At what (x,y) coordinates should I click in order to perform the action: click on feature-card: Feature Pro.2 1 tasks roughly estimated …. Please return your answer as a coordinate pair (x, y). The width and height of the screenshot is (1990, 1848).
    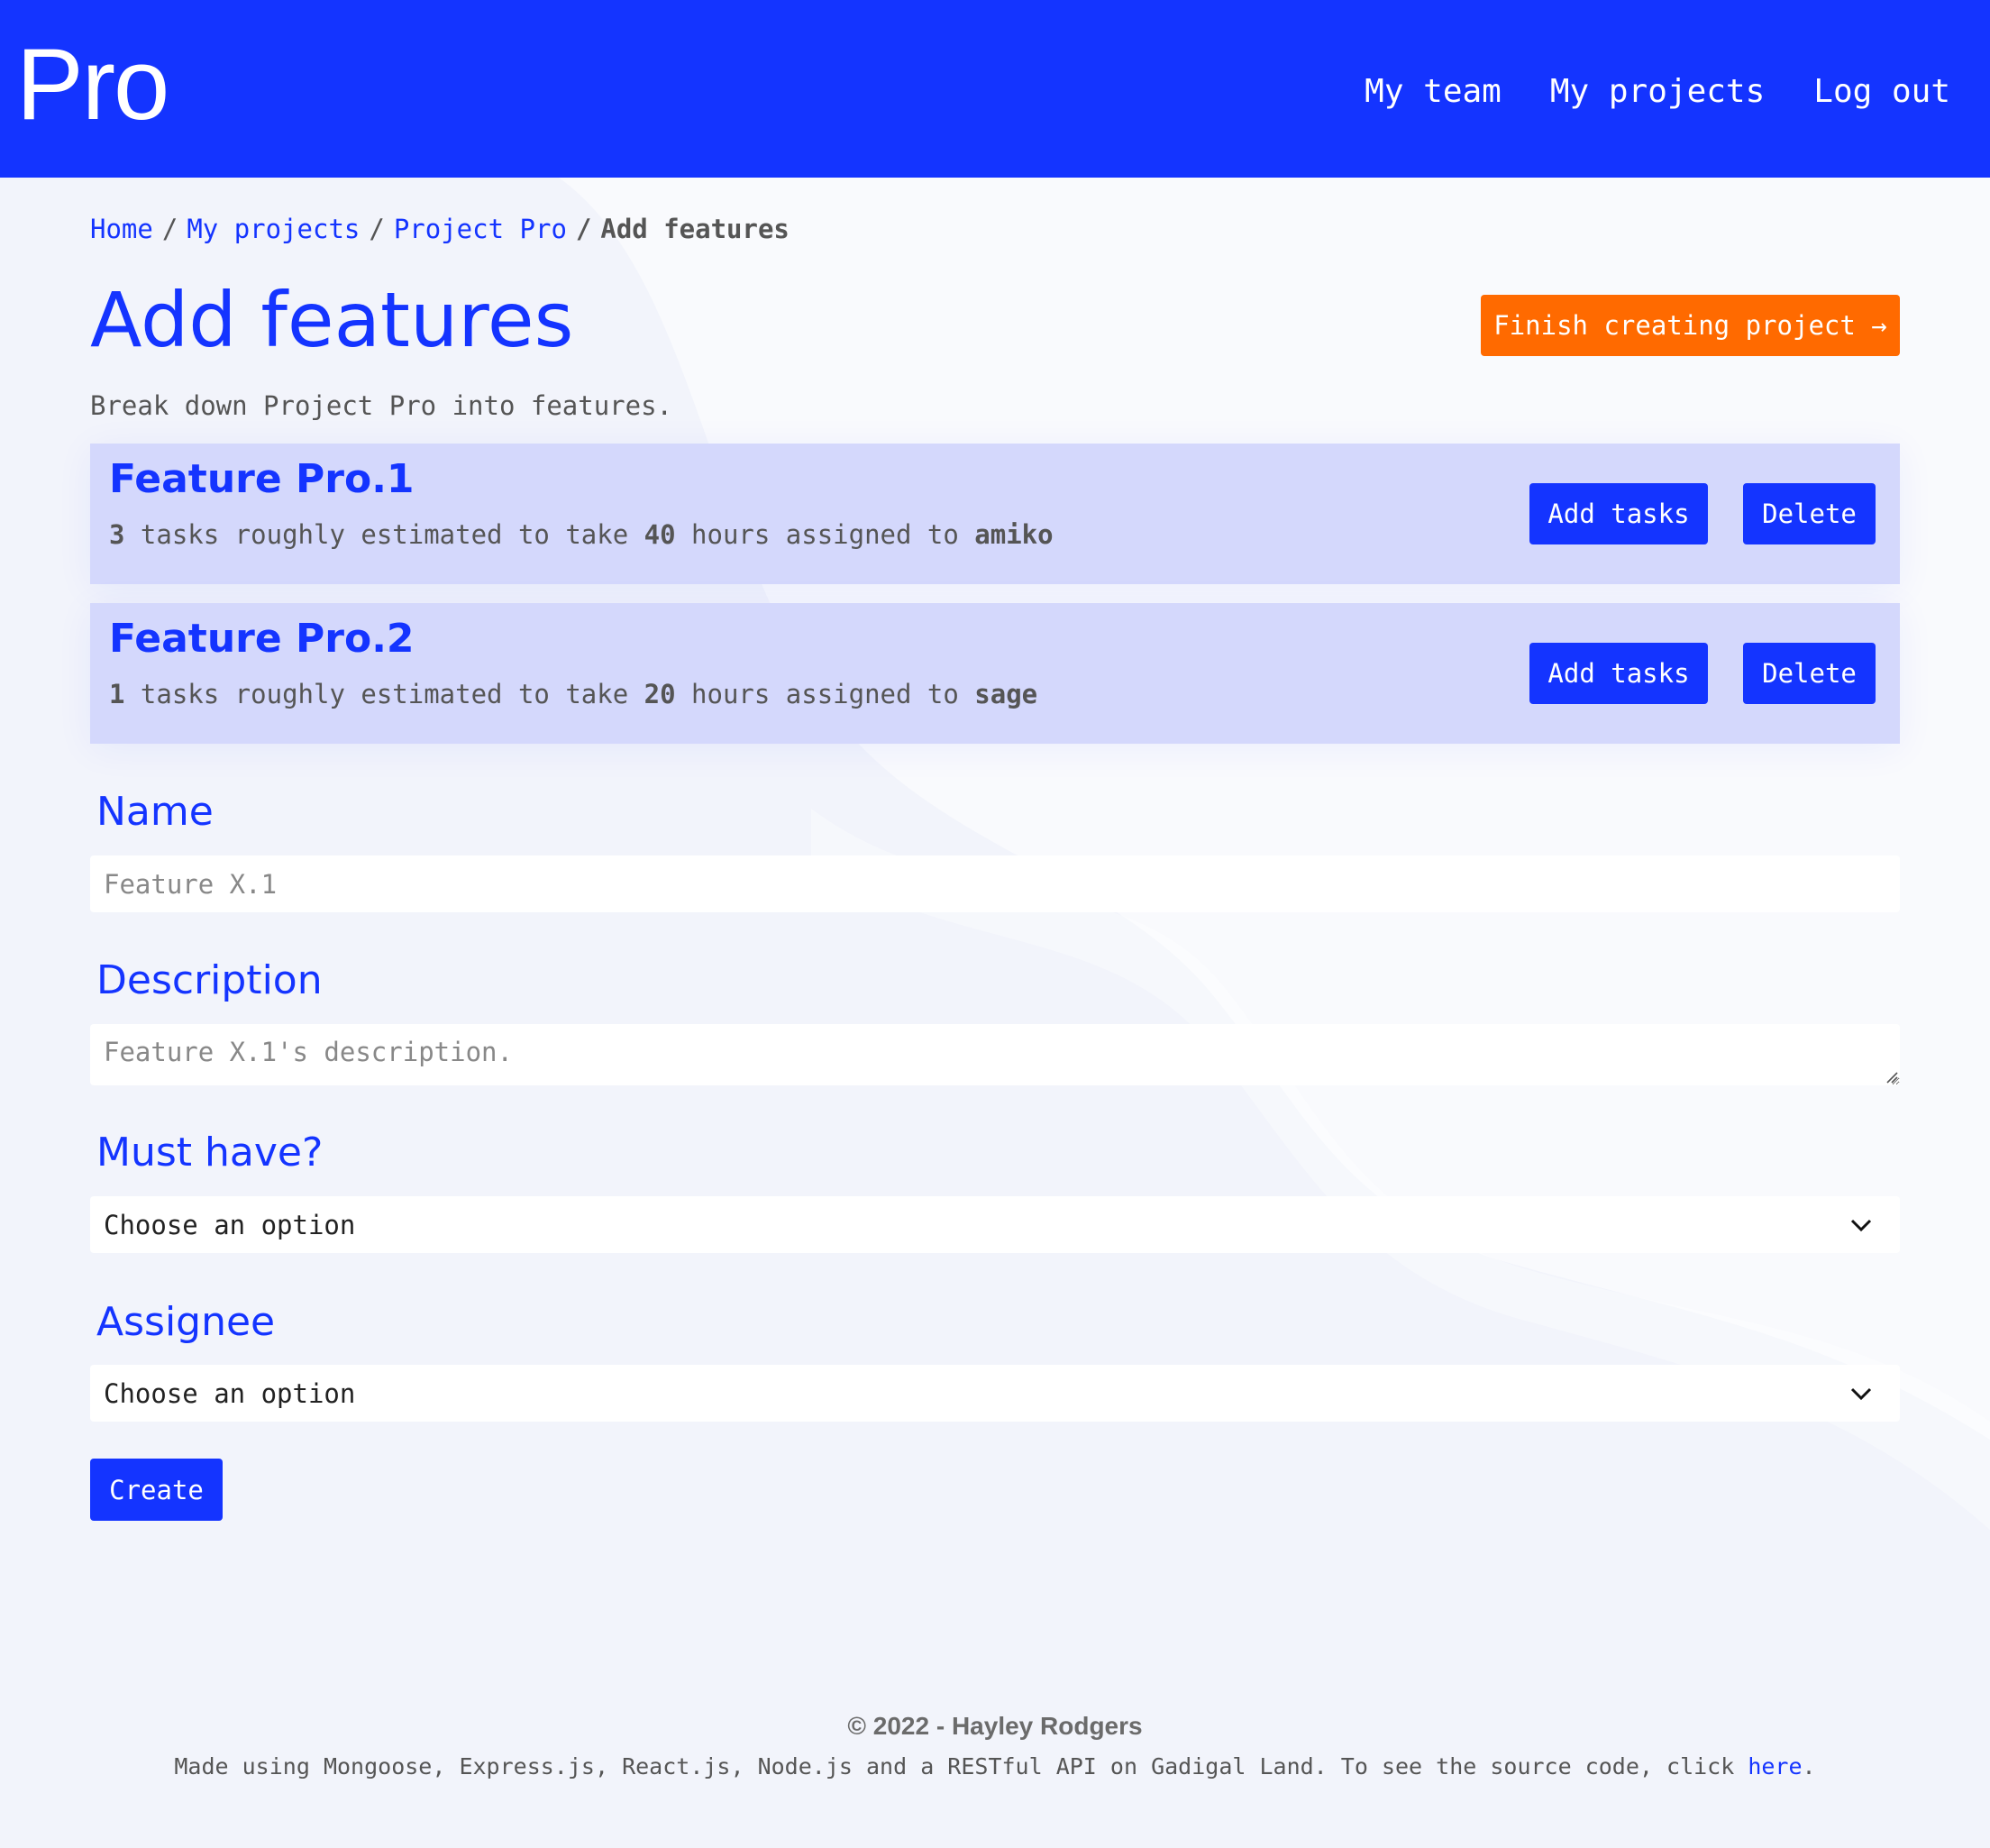
    Looking at the image, I should click on (995, 673).